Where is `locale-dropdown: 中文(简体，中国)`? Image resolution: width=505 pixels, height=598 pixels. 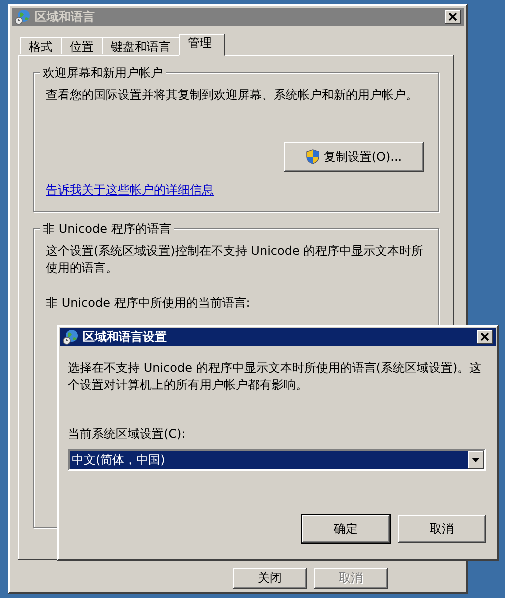
locale-dropdown: 中文(简体，中国) is located at coordinates (277, 460).